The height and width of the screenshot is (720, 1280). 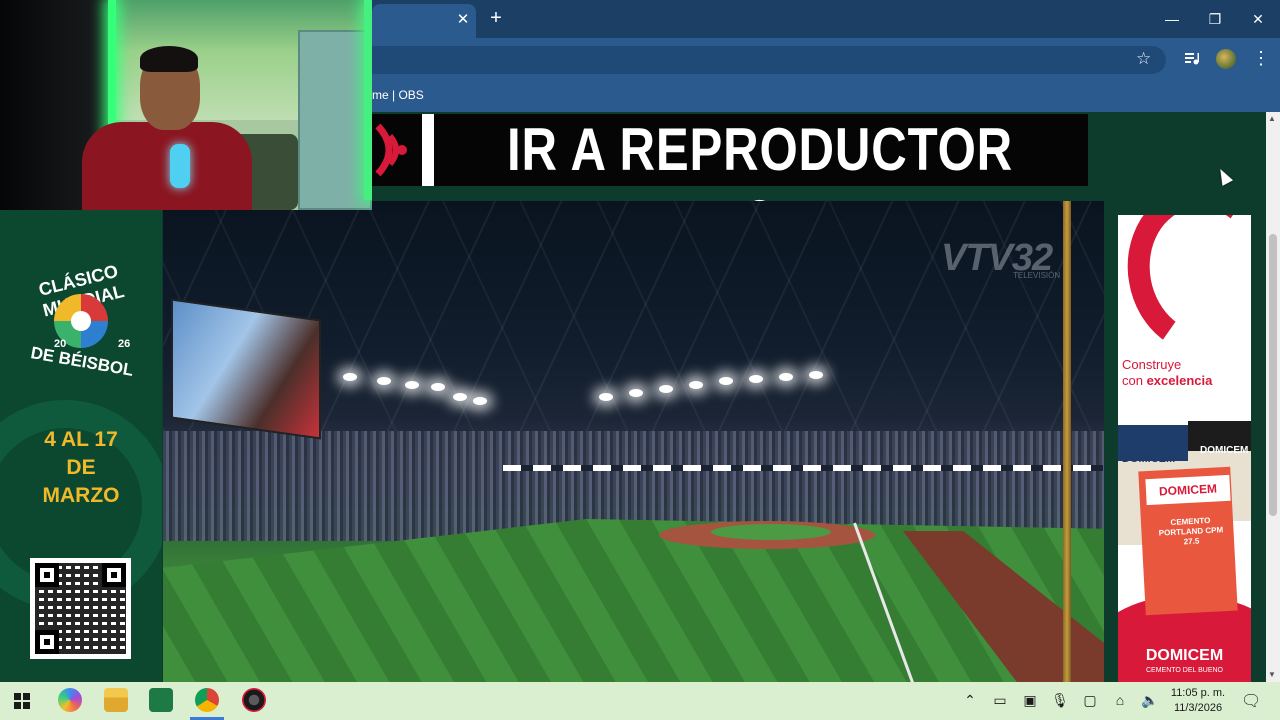 I want to click on excel-icon, so click(x=161, y=700).